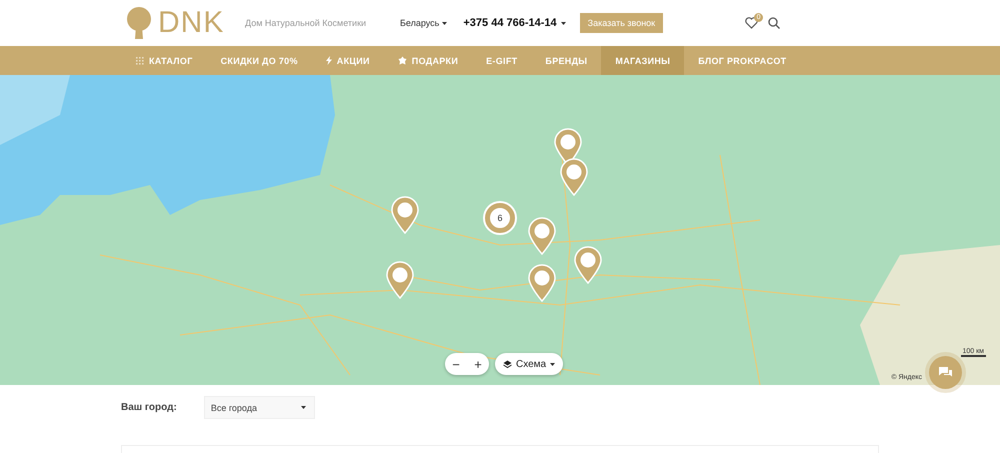  What do you see at coordinates (945, 372) in the screenshot?
I see `chat-icon` at bounding box center [945, 372].